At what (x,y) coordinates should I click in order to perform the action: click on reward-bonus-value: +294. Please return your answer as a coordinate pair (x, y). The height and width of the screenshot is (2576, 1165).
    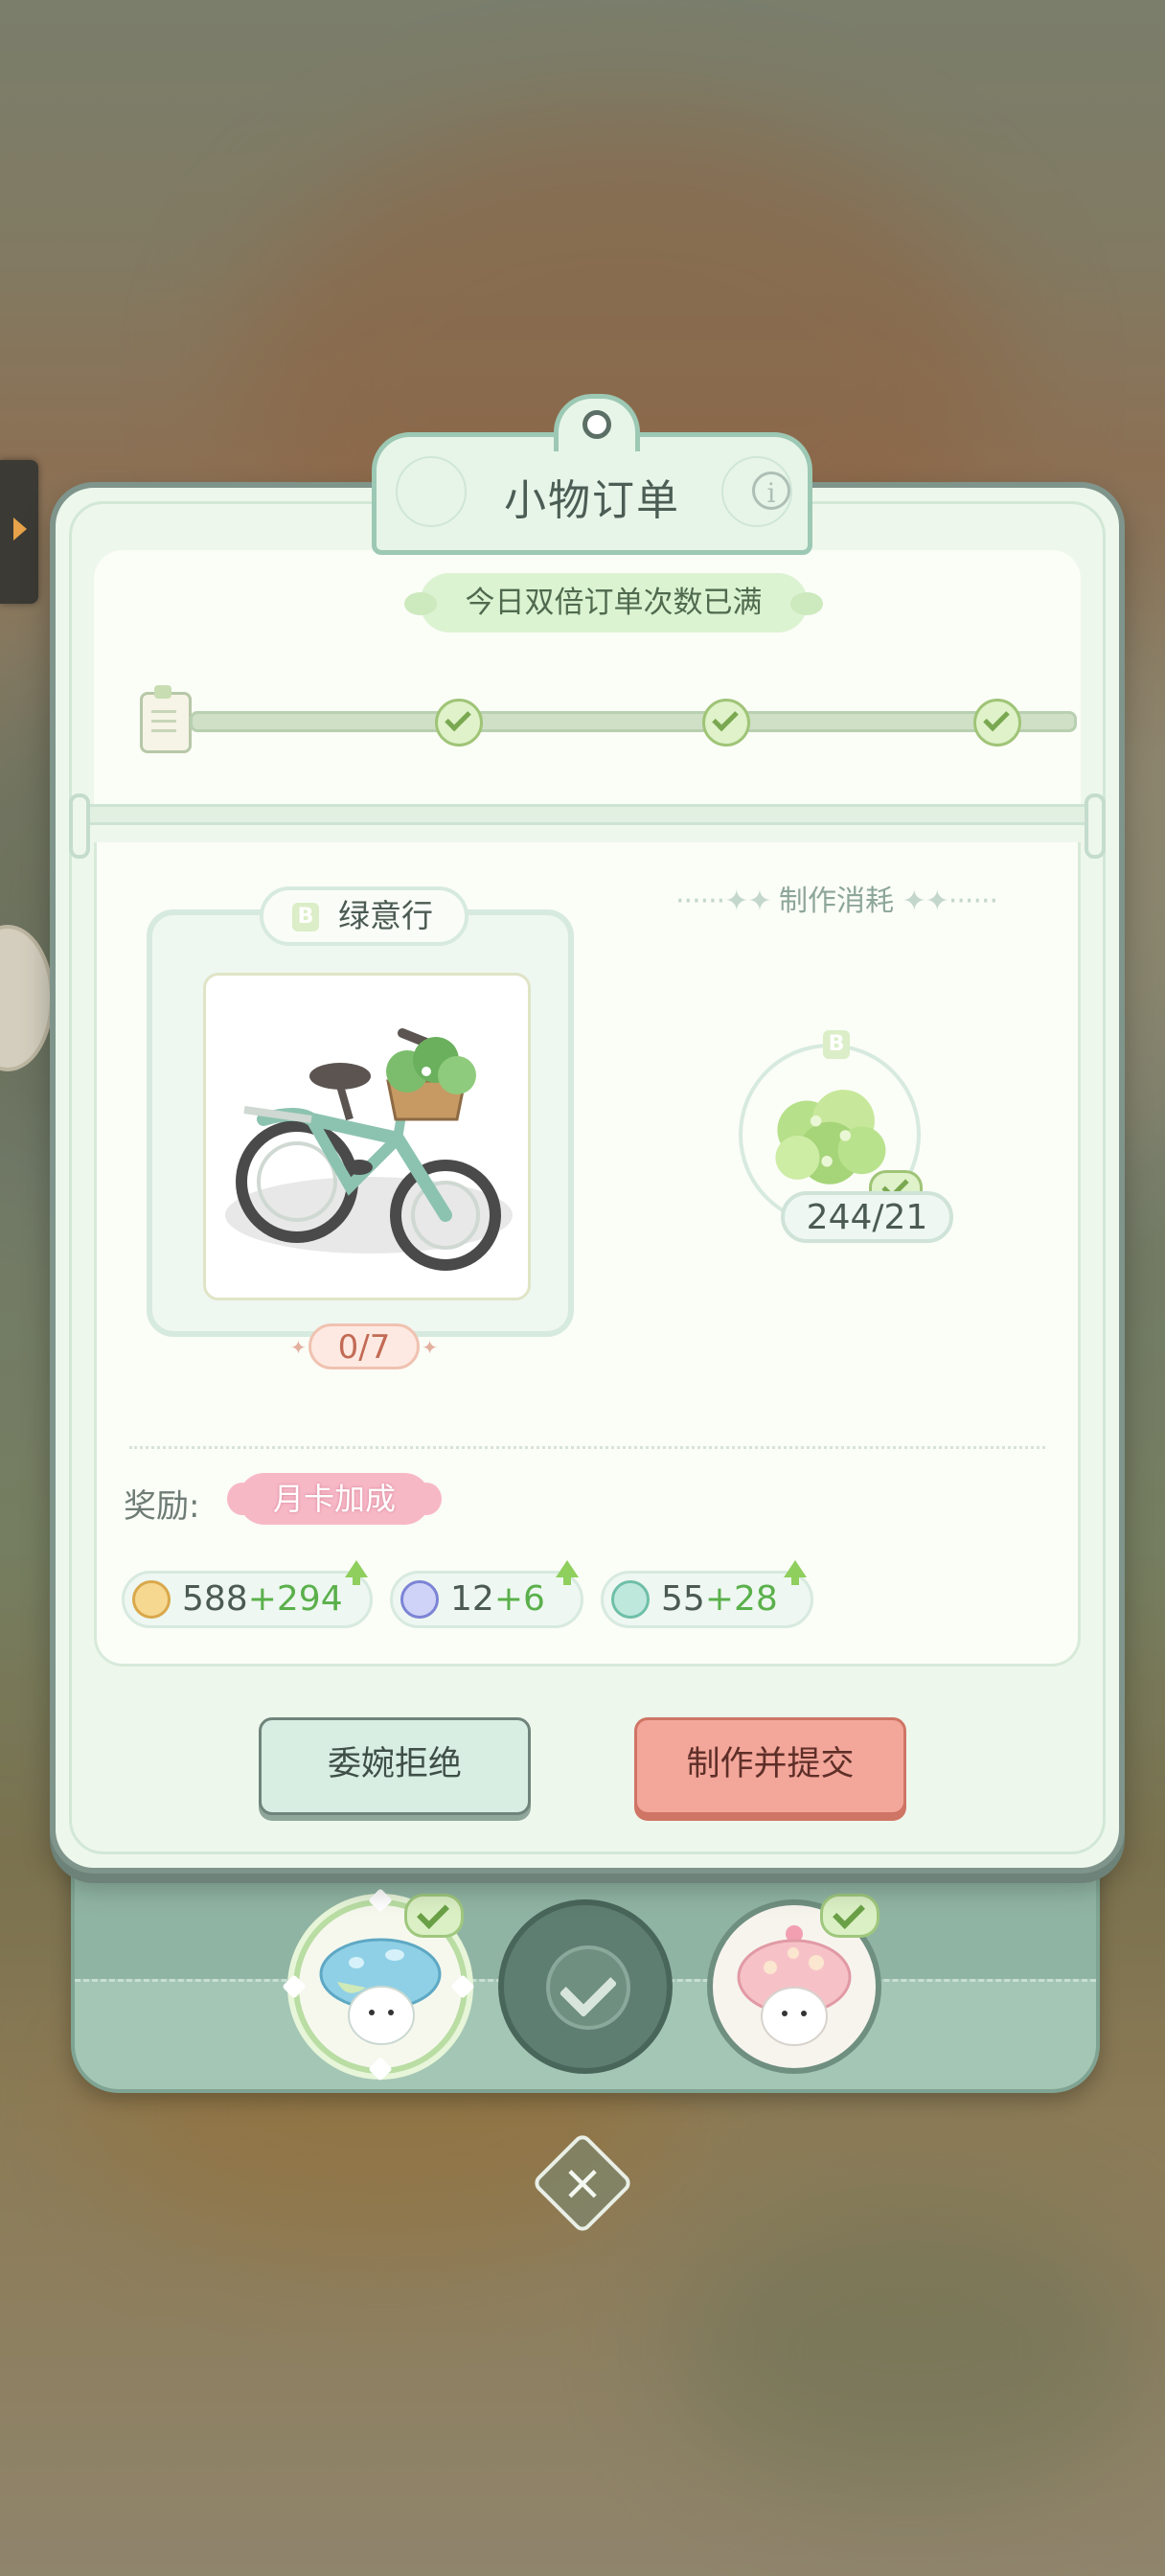
    Looking at the image, I should click on (295, 1599).